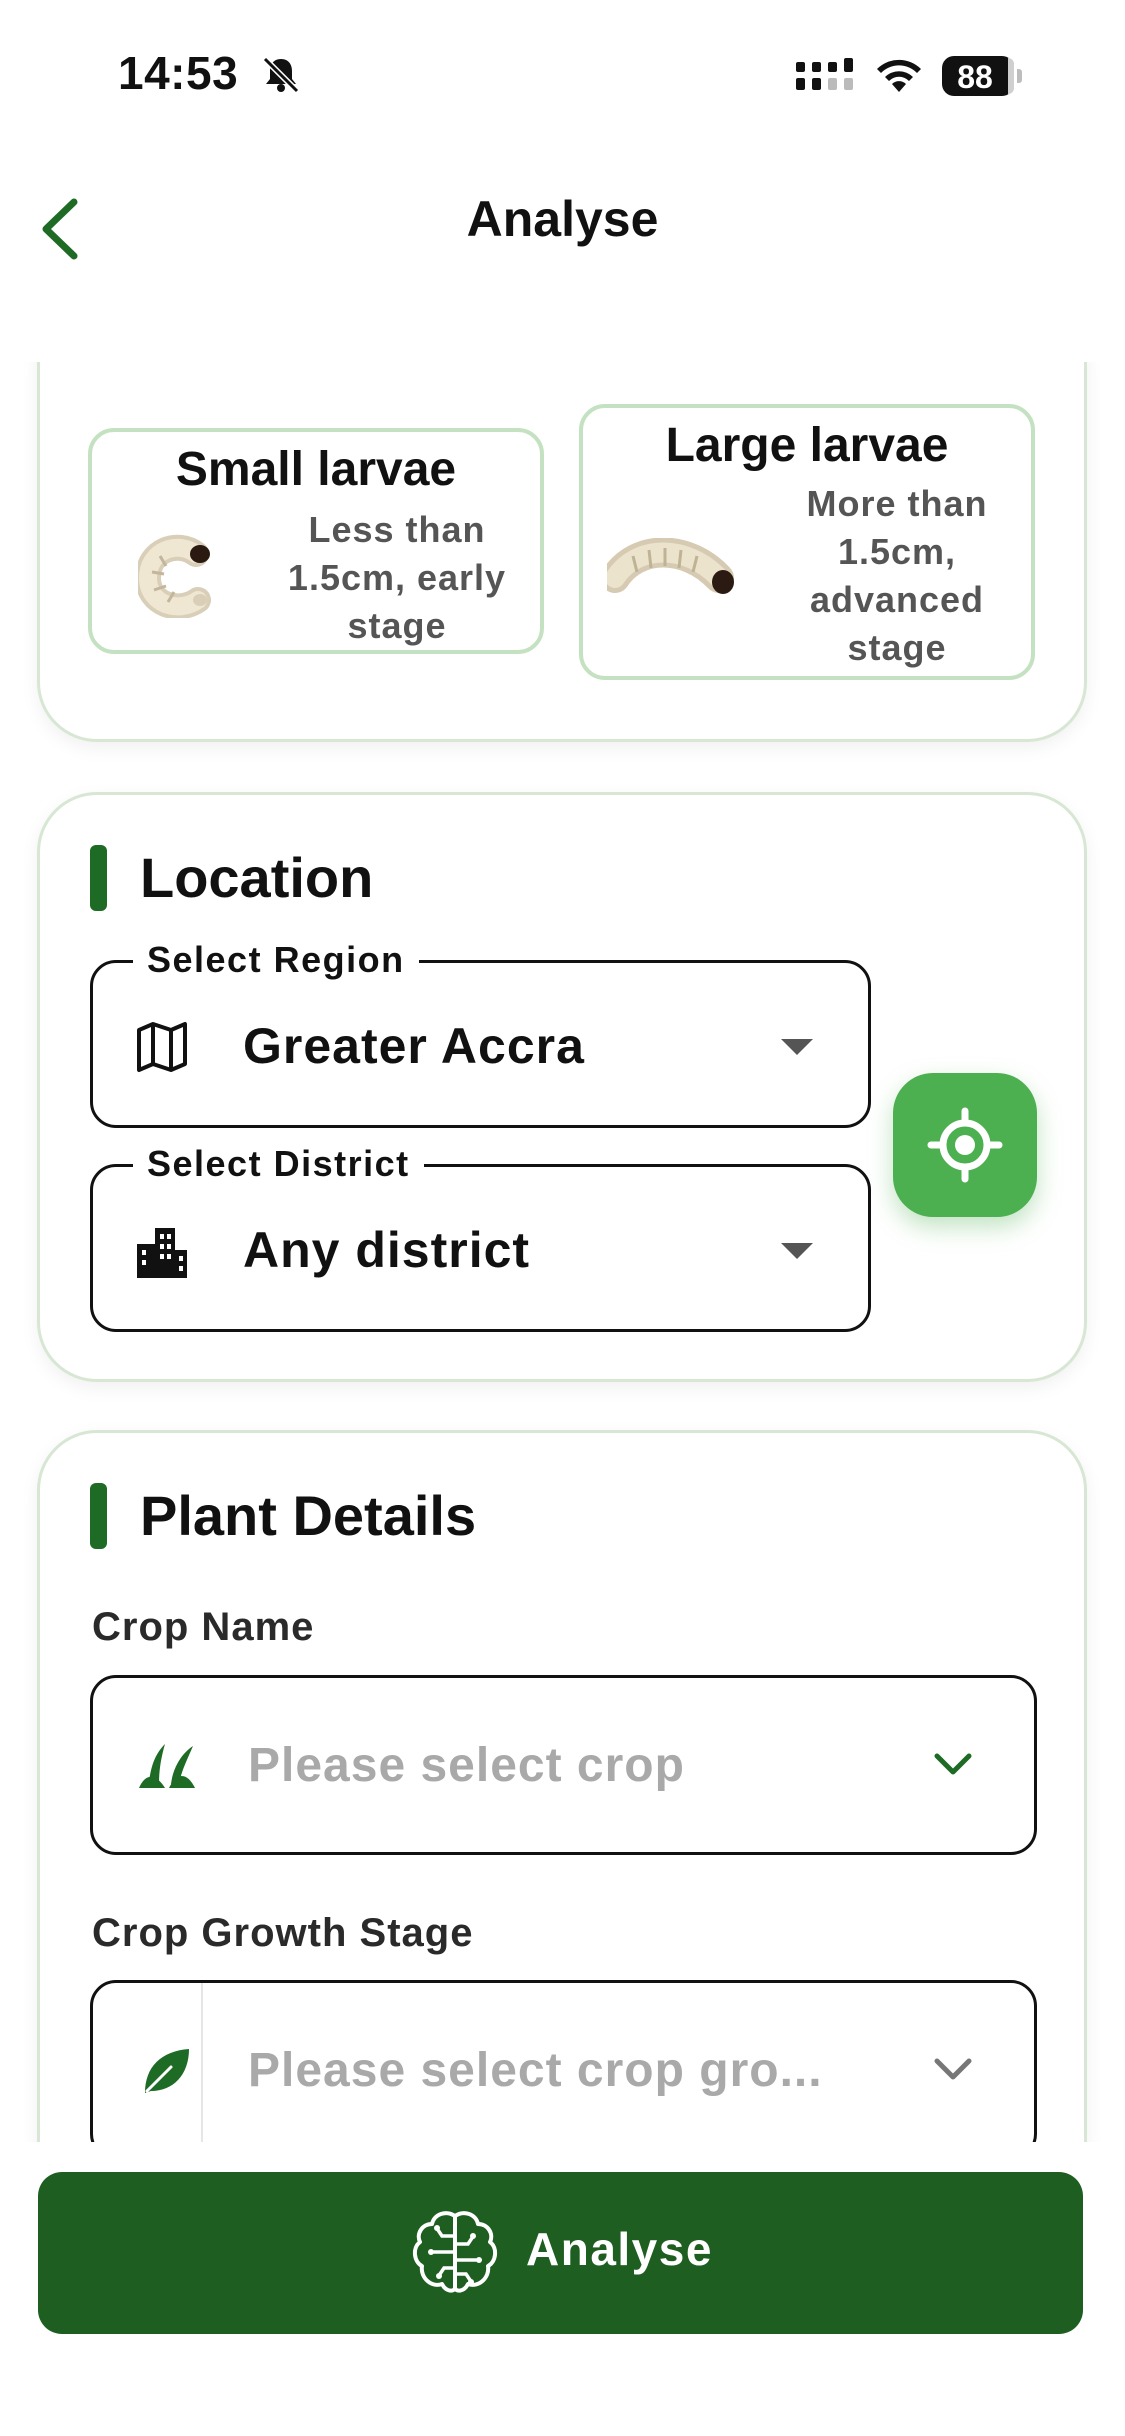 The image size is (1125, 2436). I want to click on plant-details-title: Plant Details, so click(308, 1515).